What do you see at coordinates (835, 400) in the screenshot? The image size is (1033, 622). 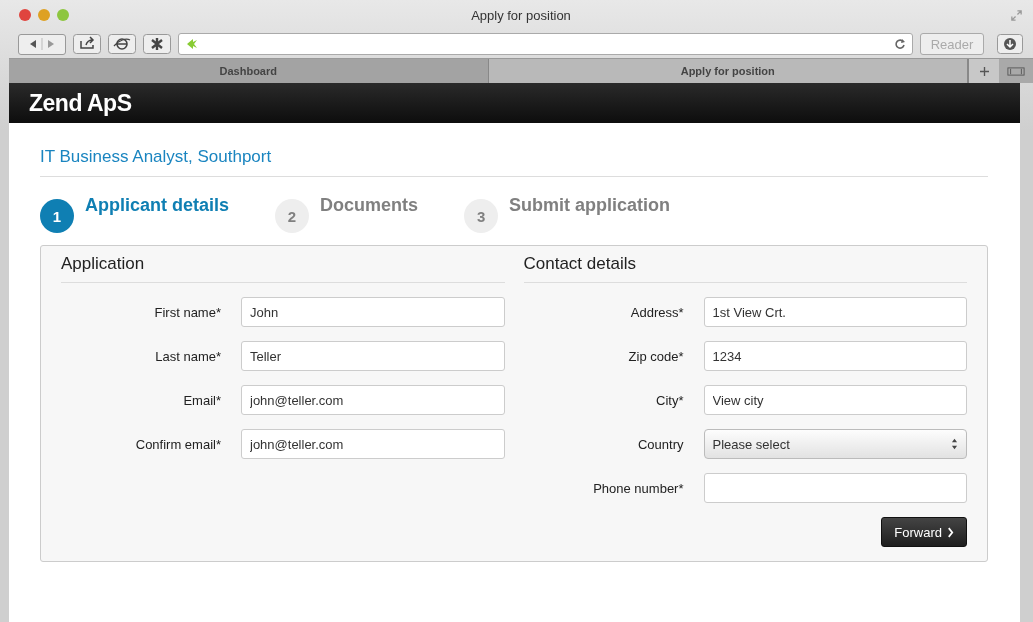 I see `text-field: View city` at bounding box center [835, 400].